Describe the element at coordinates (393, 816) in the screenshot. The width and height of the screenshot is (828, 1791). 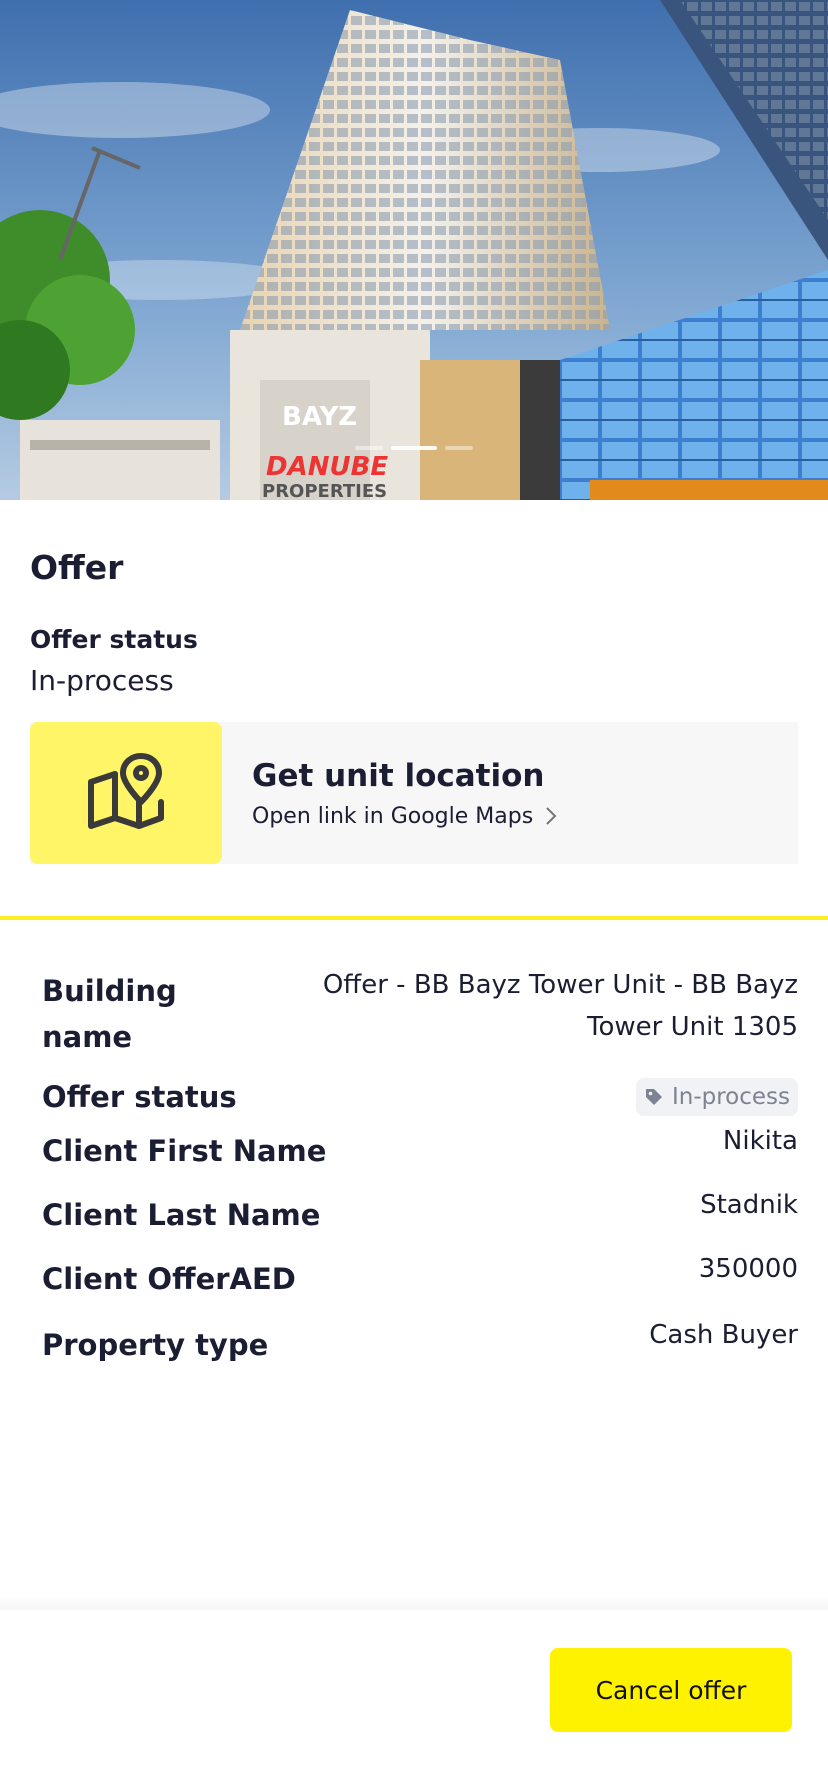
I see `open-maps-label: Open link in Google Maps` at that location.